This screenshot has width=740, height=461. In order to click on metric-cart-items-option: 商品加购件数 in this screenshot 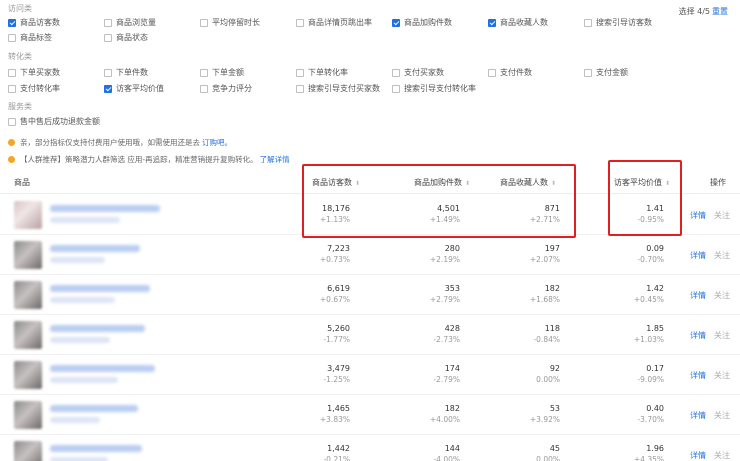, I will do `click(422, 22)`.